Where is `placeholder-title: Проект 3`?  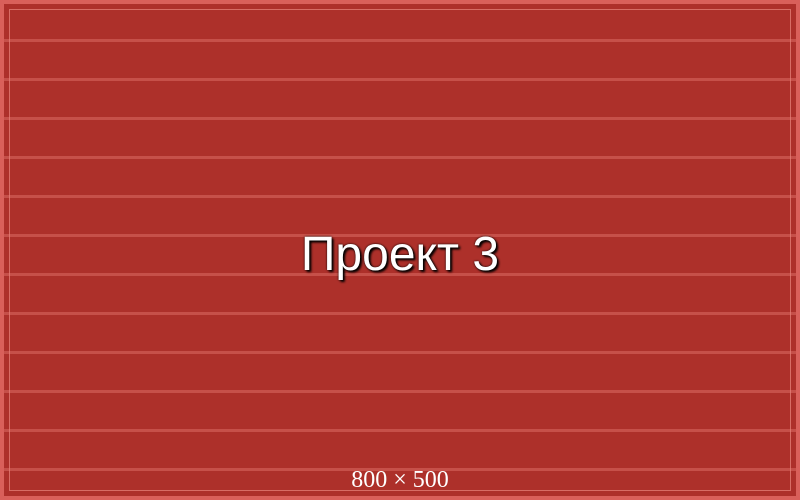 placeholder-title: Проект 3 is located at coordinates (400, 254).